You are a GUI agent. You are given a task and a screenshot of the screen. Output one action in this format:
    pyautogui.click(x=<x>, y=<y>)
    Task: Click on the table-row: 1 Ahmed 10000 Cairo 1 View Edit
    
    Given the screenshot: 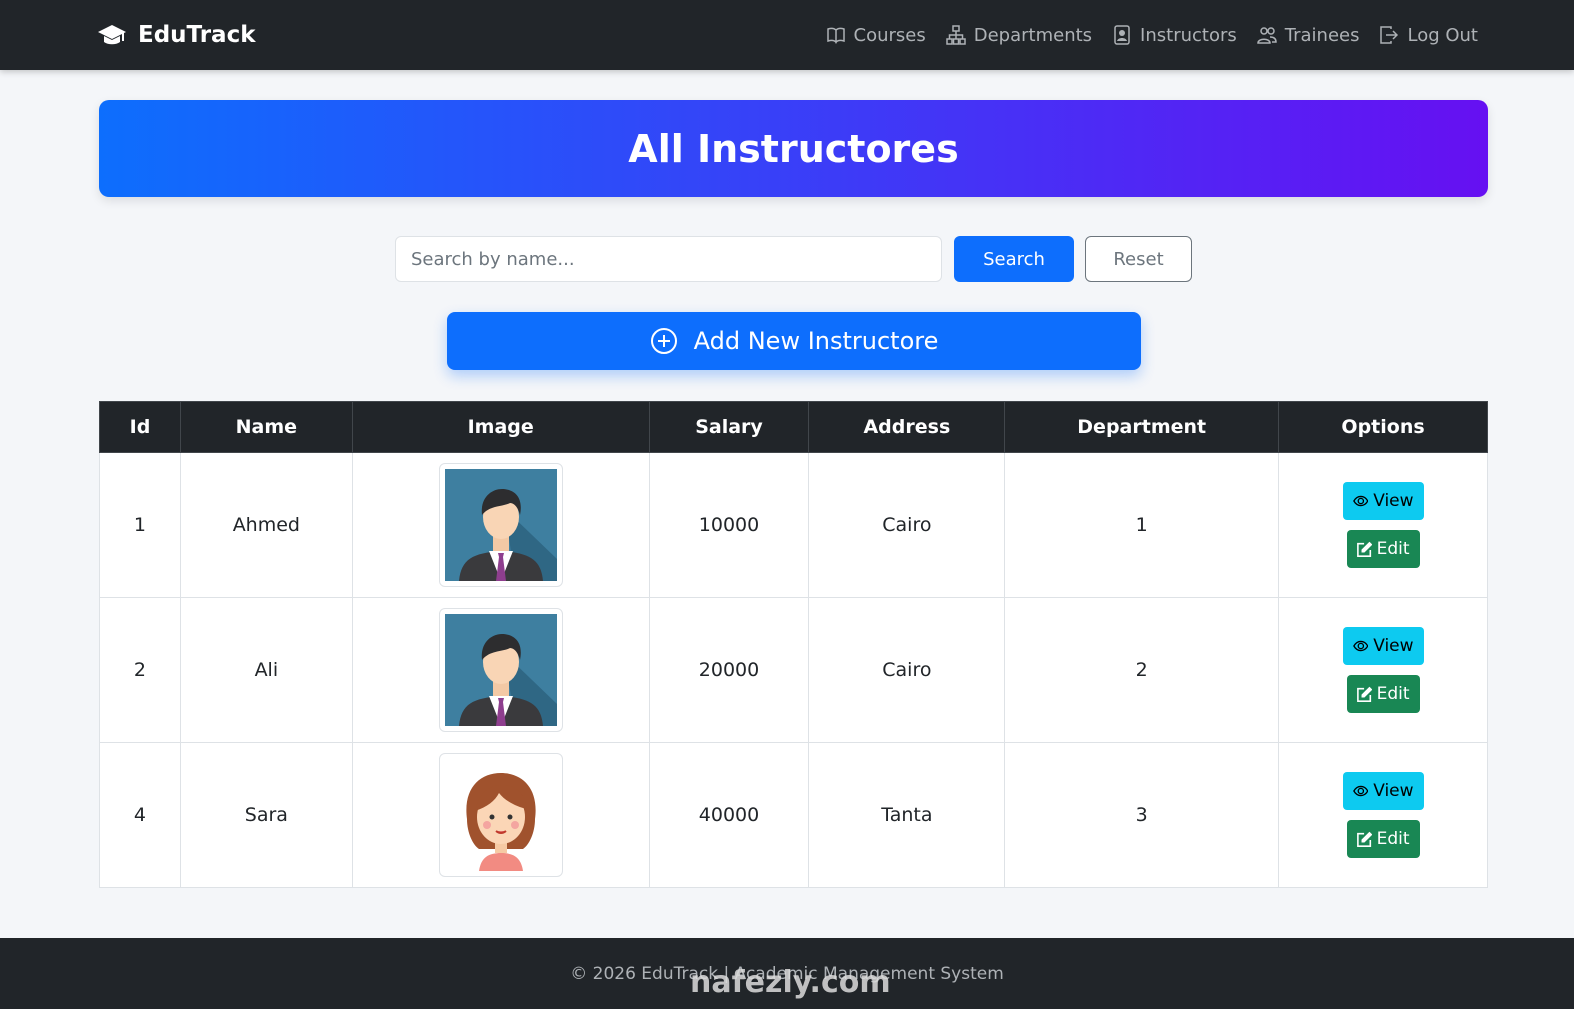 What is the action you would take?
    pyautogui.click(x=793, y=525)
    